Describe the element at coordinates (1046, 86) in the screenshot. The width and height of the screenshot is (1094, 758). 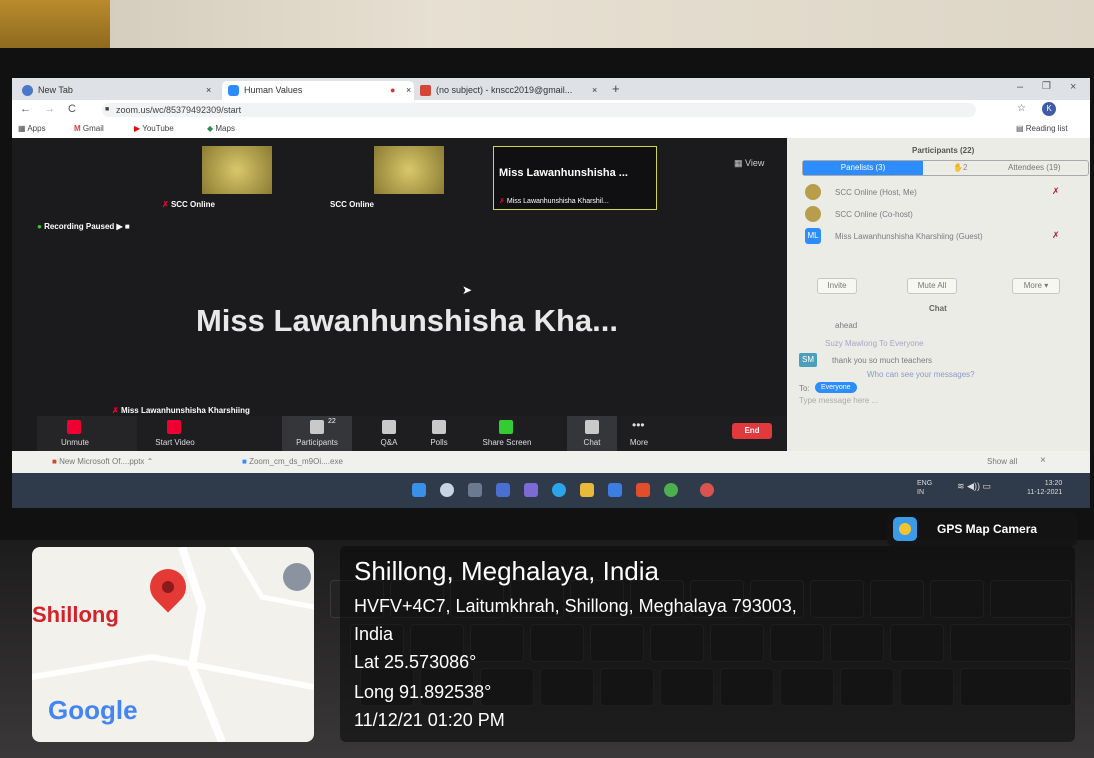
I see `restore-icon: ❐` at that location.